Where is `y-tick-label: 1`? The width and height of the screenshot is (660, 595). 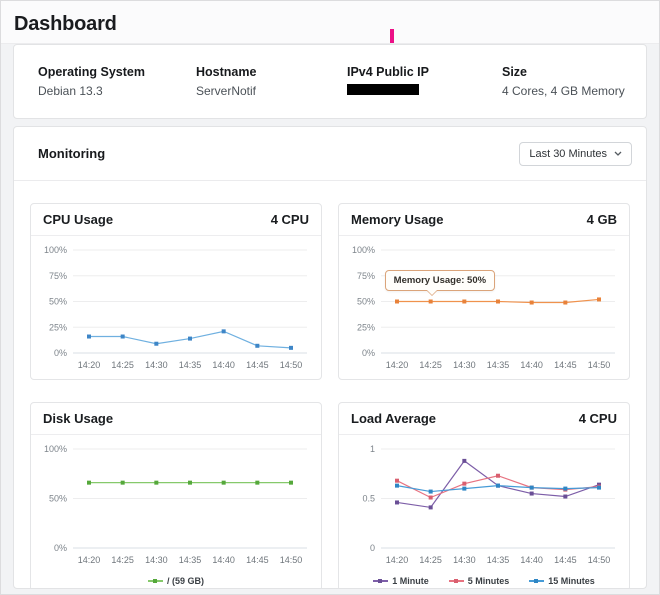
y-tick-label: 1 is located at coordinates (372, 449).